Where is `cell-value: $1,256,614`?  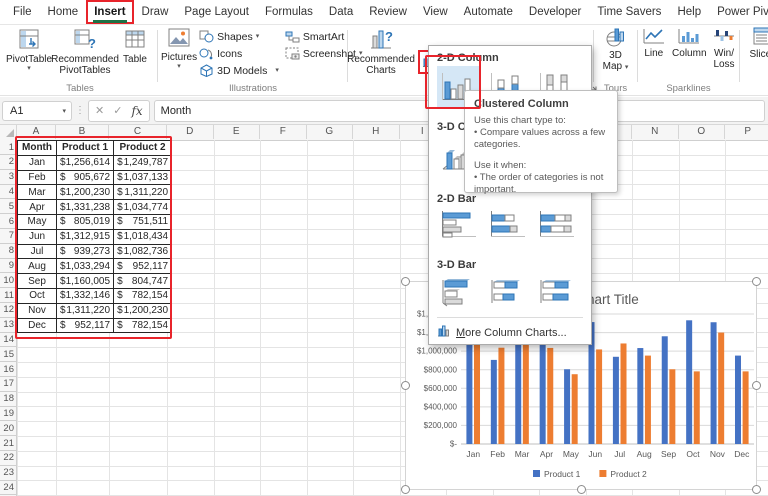 cell-value: $1,256,614 is located at coordinates (85, 162).